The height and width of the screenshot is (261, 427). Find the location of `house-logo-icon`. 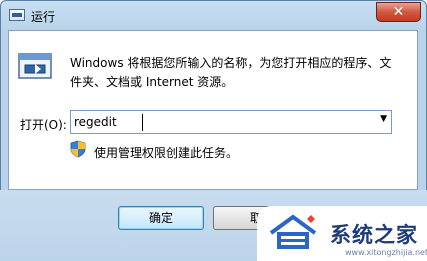

house-logo-icon is located at coordinates (293, 231).